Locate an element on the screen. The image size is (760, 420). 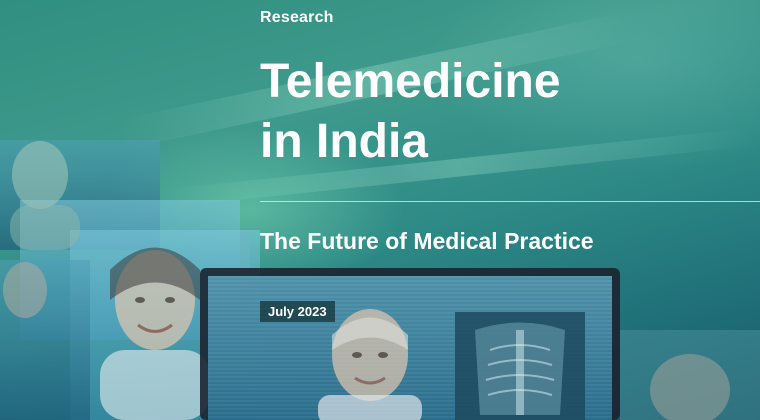
divider is located at coordinates (510, 201).